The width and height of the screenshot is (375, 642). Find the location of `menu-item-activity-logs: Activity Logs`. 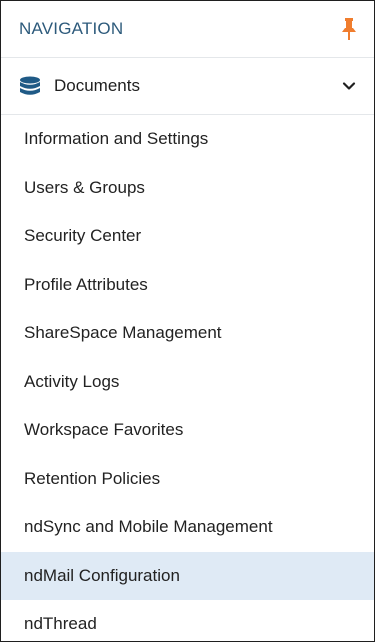

menu-item-activity-logs: Activity Logs is located at coordinates (187, 382).